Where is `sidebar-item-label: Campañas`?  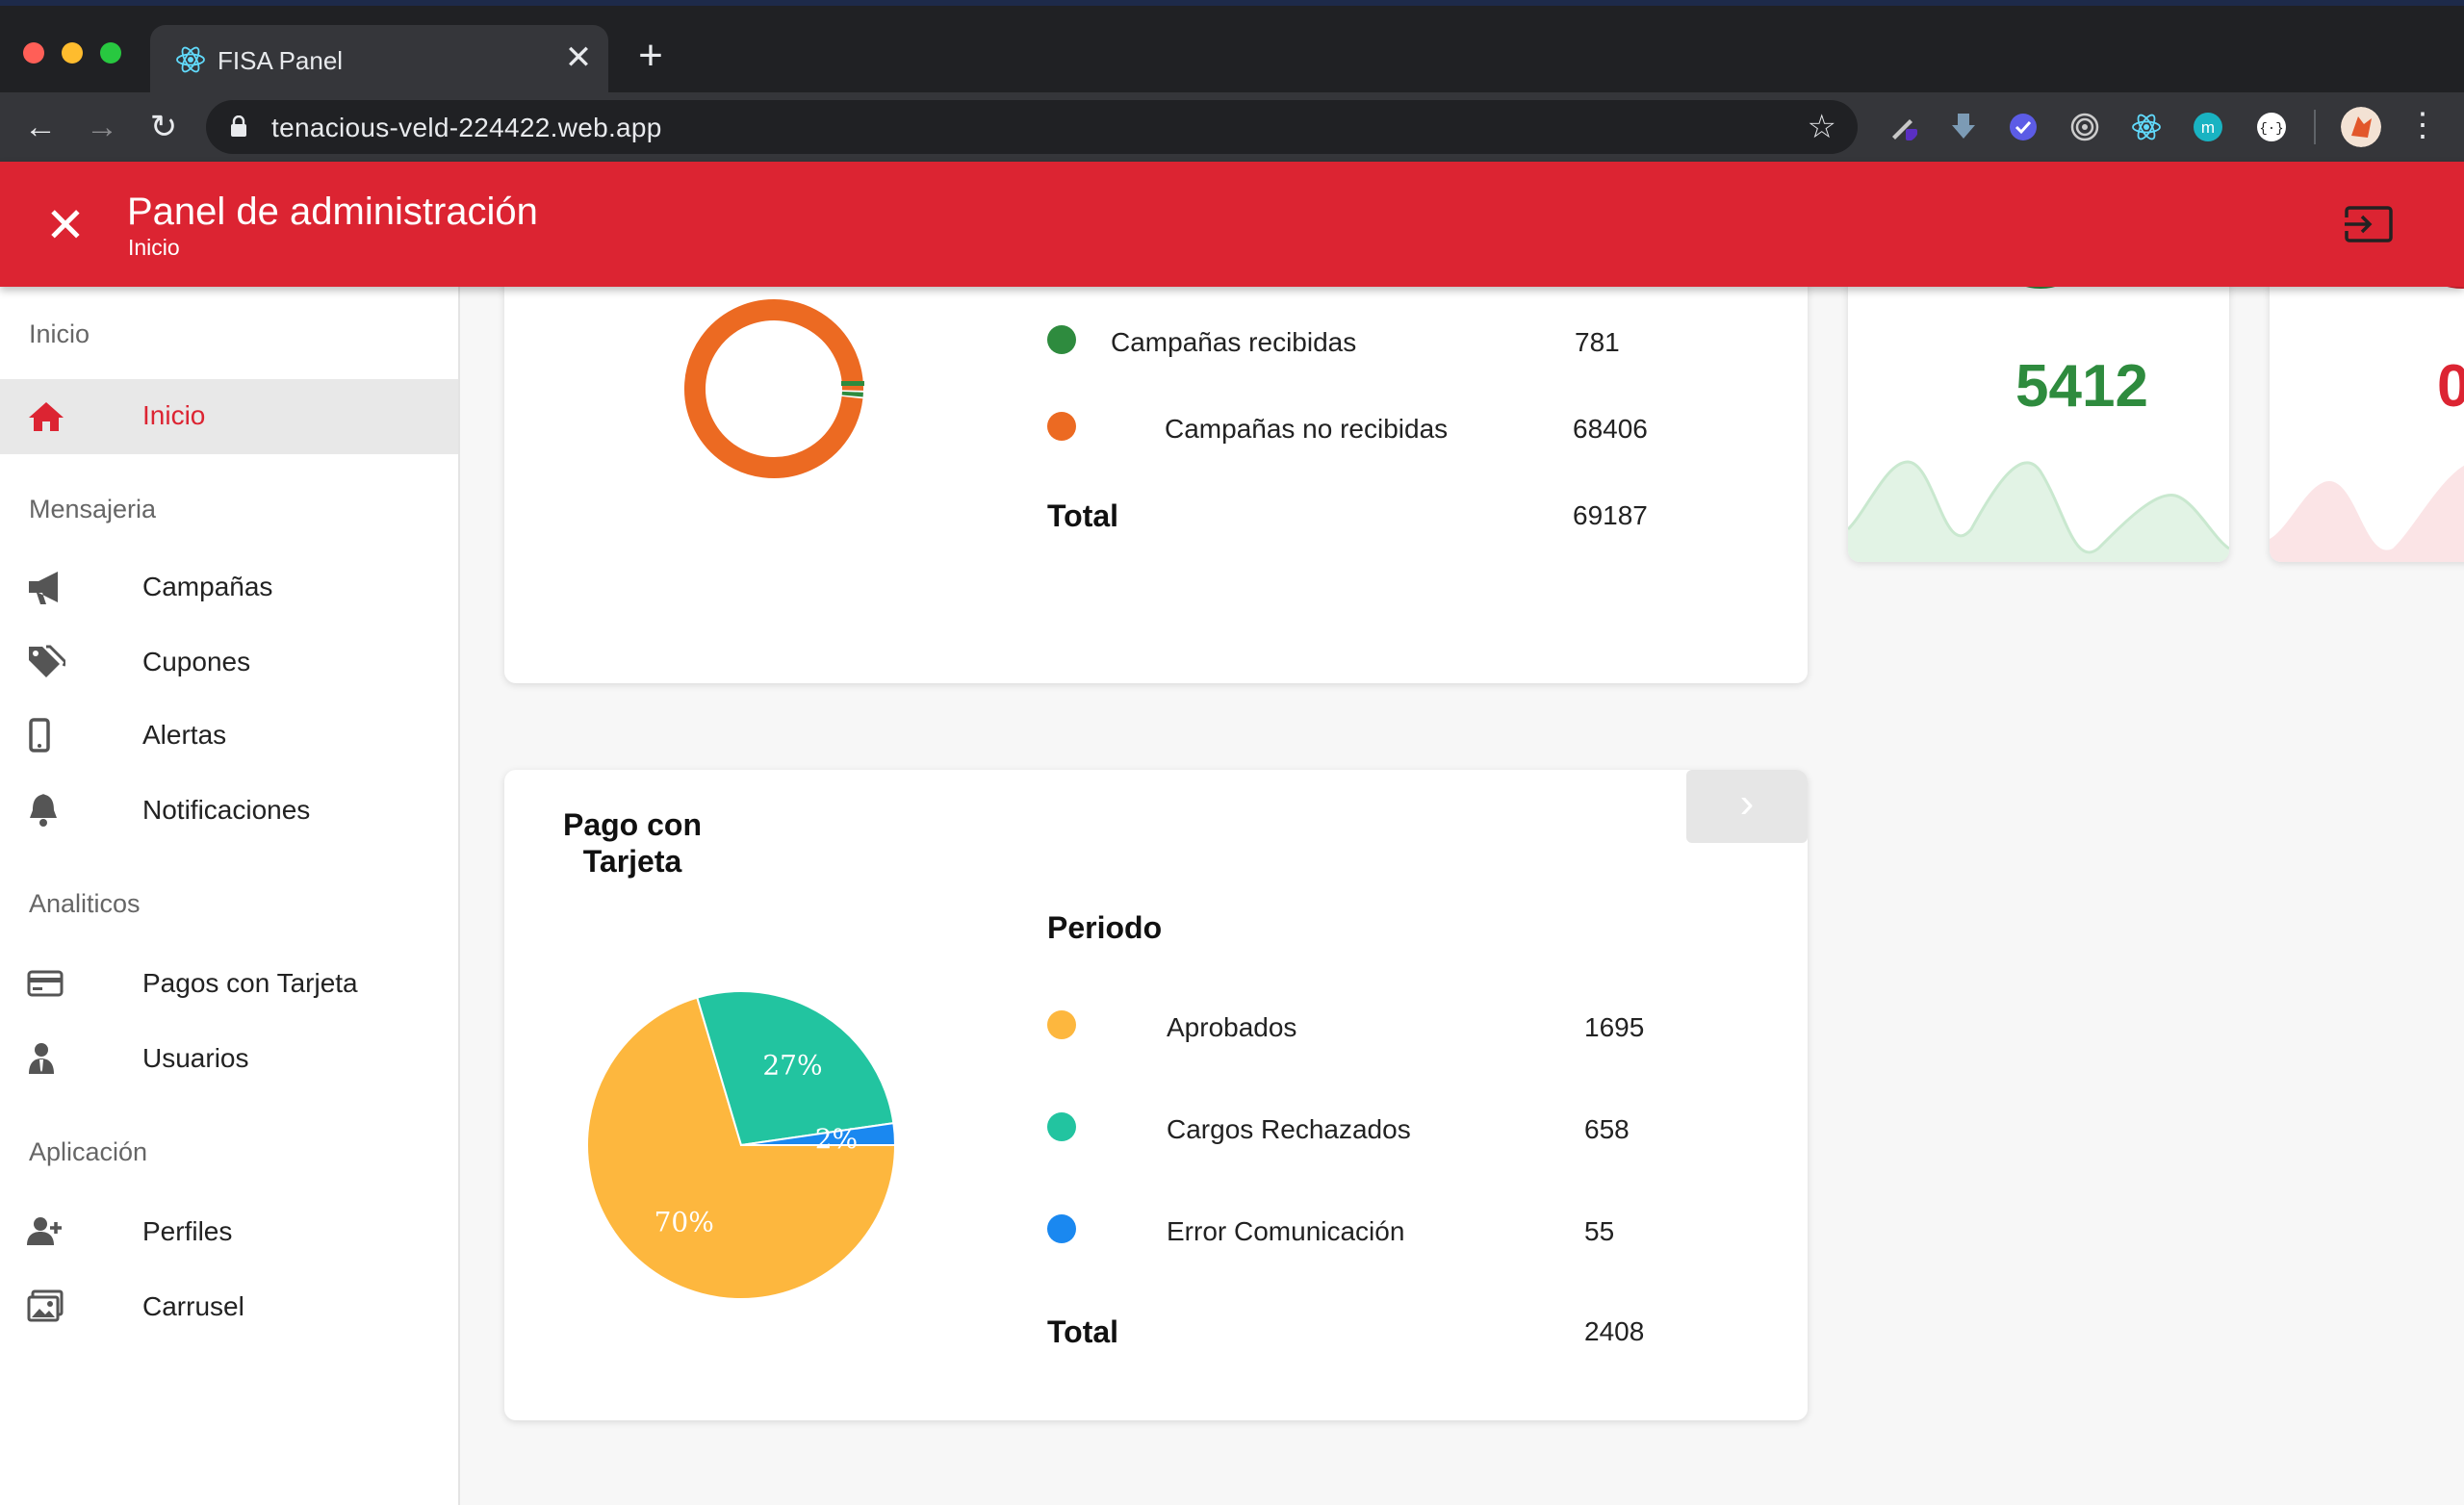 sidebar-item-label: Campañas is located at coordinates (207, 586).